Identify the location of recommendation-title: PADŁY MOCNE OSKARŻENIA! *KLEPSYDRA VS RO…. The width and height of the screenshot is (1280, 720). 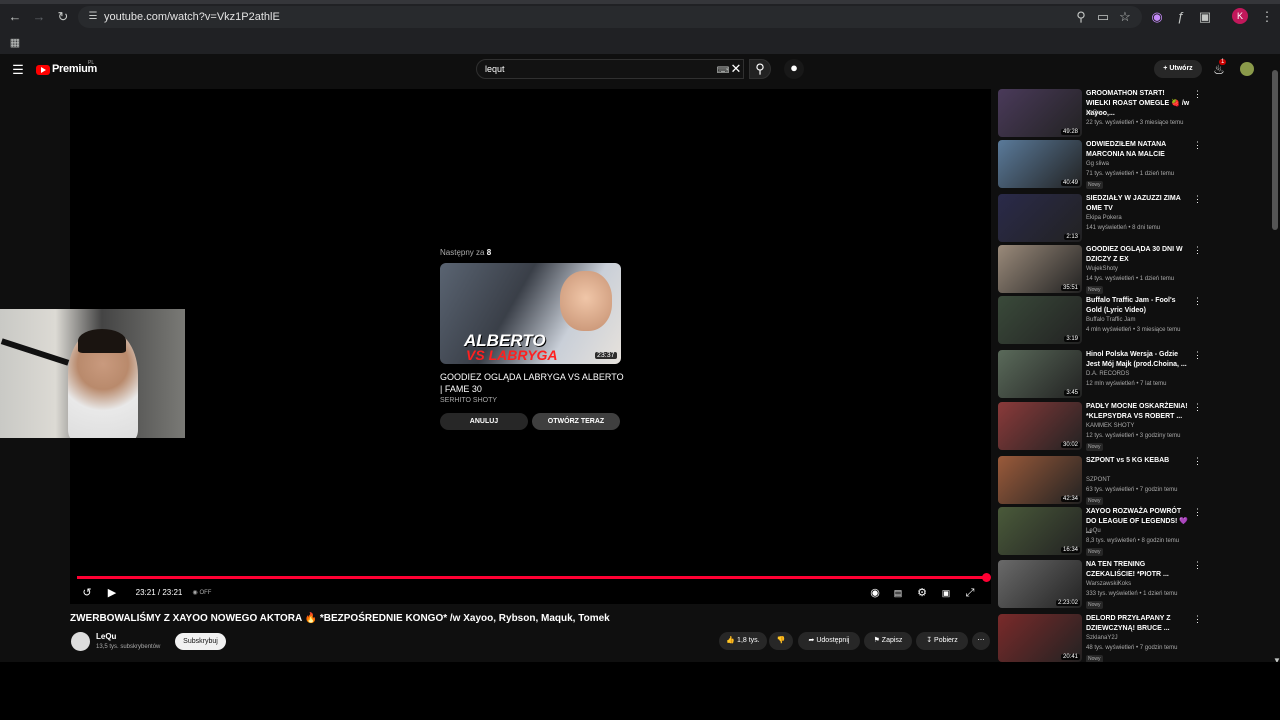
(1138, 412).